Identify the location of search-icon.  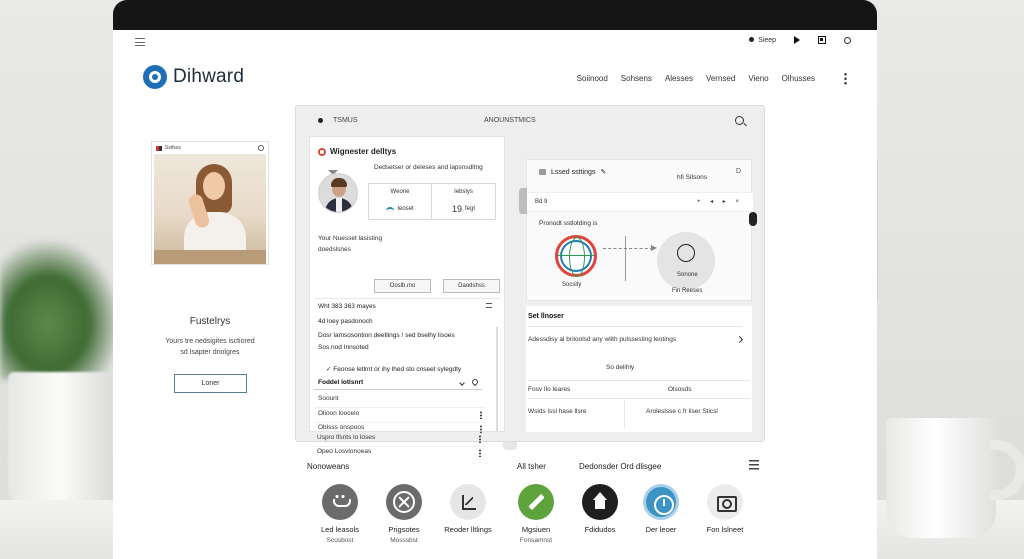
(261, 148).